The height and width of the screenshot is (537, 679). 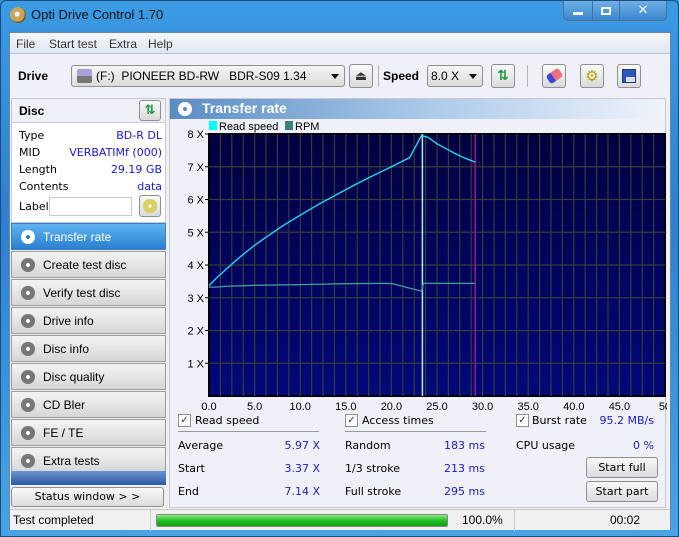 I want to click on disc-contents-value: data, so click(x=149, y=186).